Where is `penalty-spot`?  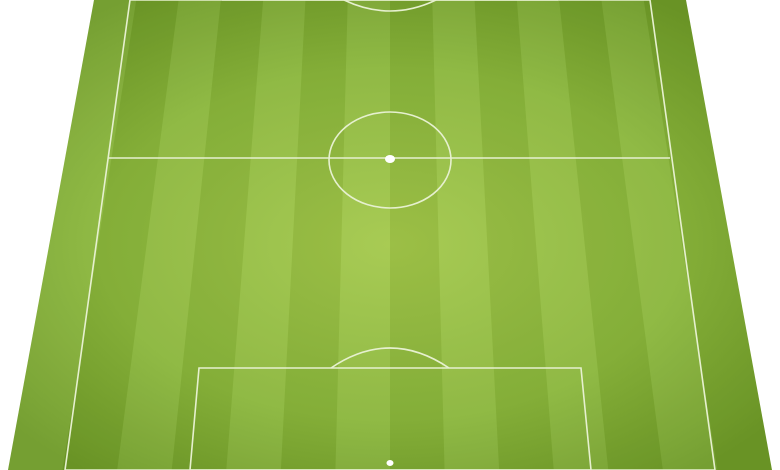
penalty-spot is located at coordinates (390, 463).